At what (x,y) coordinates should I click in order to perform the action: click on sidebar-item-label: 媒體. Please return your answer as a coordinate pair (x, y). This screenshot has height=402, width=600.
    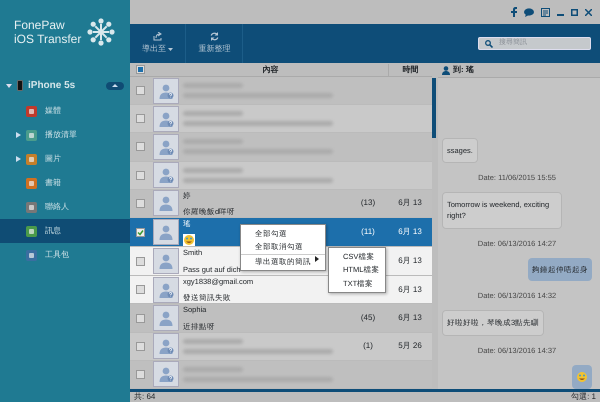
    Looking at the image, I should click on (53, 111).